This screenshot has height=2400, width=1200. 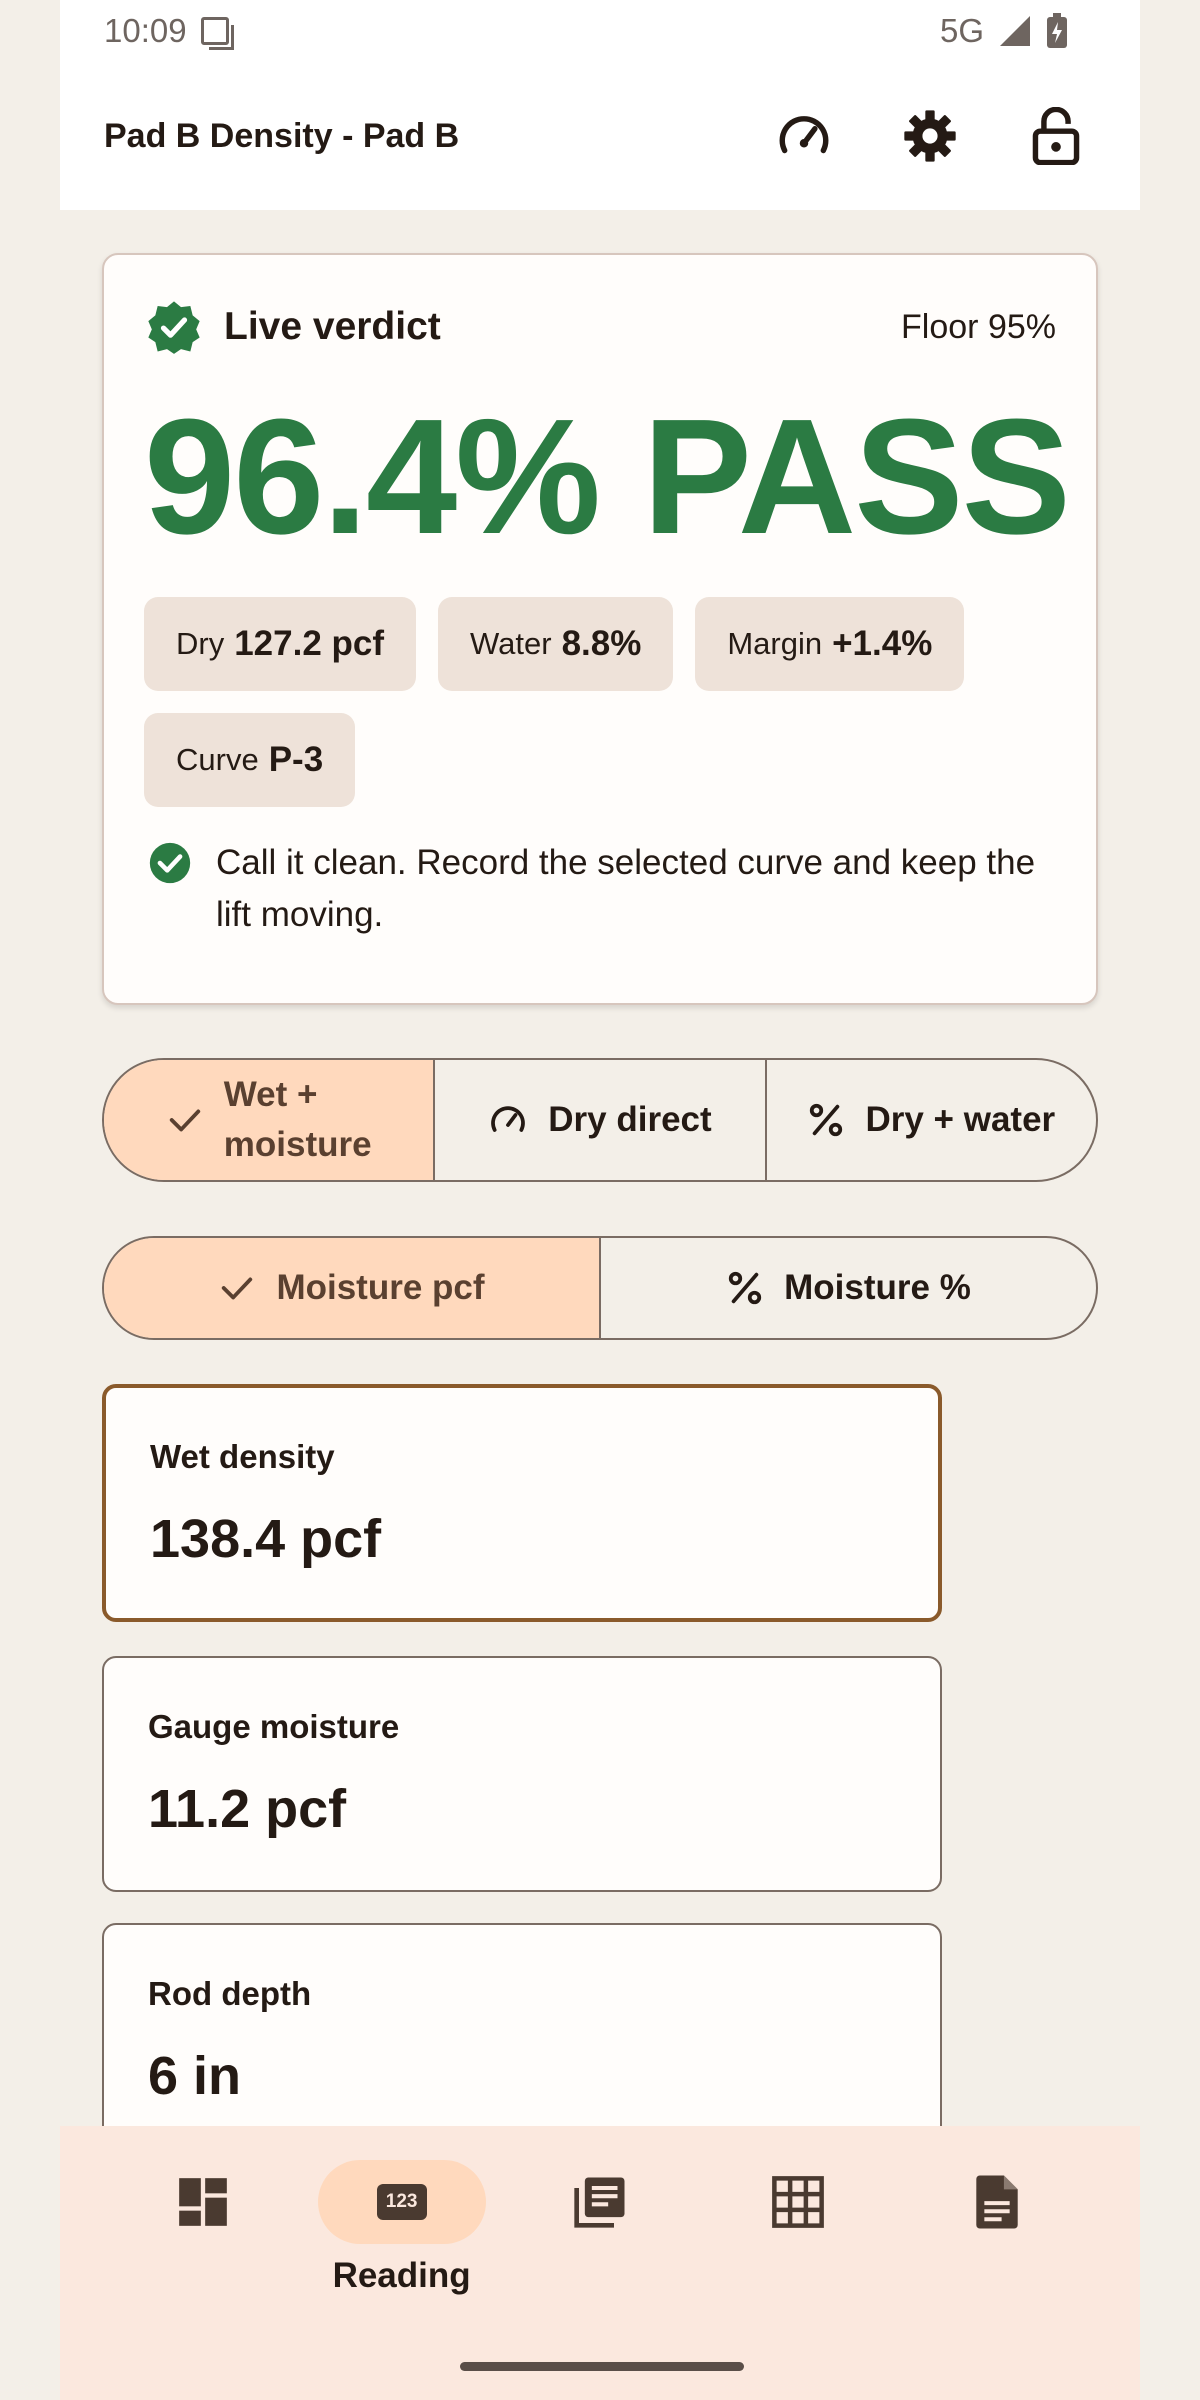 I want to click on mode-label: Dry direct, so click(x=630, y=1119).